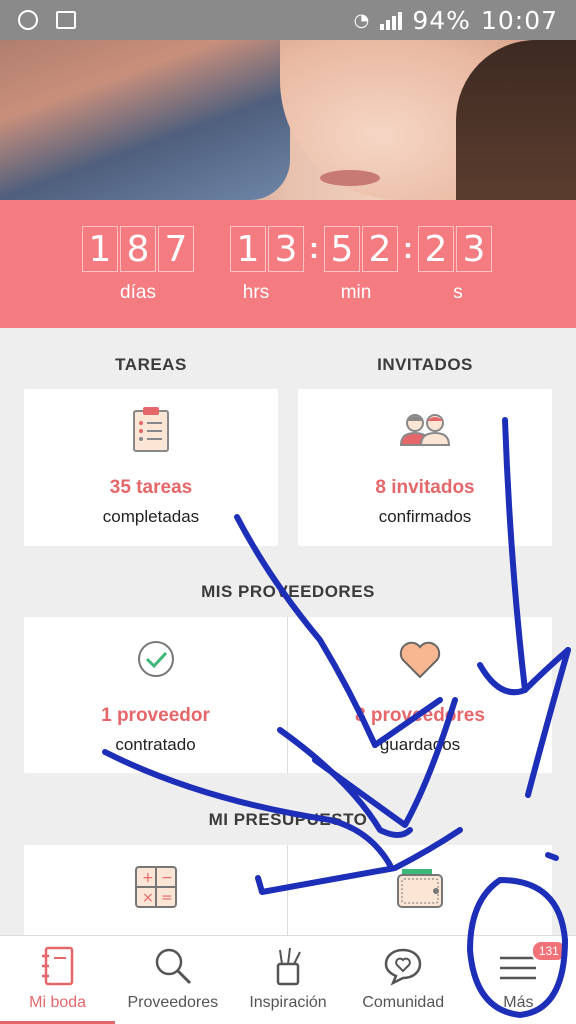 Image resolution: width=576 pixels, height=1024 pixels. What do you see at coordinates (288, 591) in the screenshot?
I see `section-title-proveedores: MIS PROVEEDORES` at bounding box center [288, 591].